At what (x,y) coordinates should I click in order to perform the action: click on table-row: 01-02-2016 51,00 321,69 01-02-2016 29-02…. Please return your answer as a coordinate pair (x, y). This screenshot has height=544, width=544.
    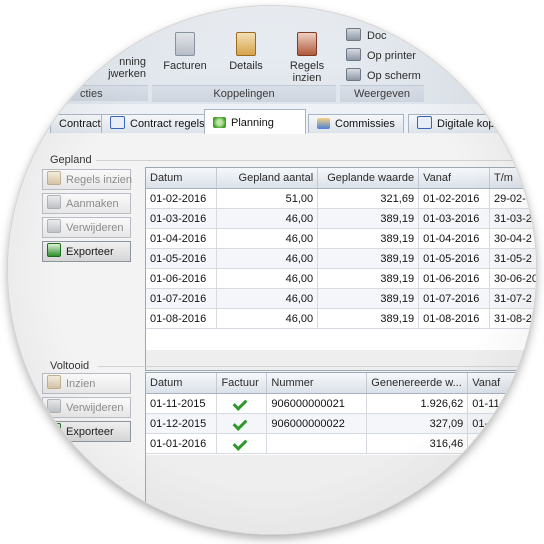
    Looking at the image, I should click on (341, 198).